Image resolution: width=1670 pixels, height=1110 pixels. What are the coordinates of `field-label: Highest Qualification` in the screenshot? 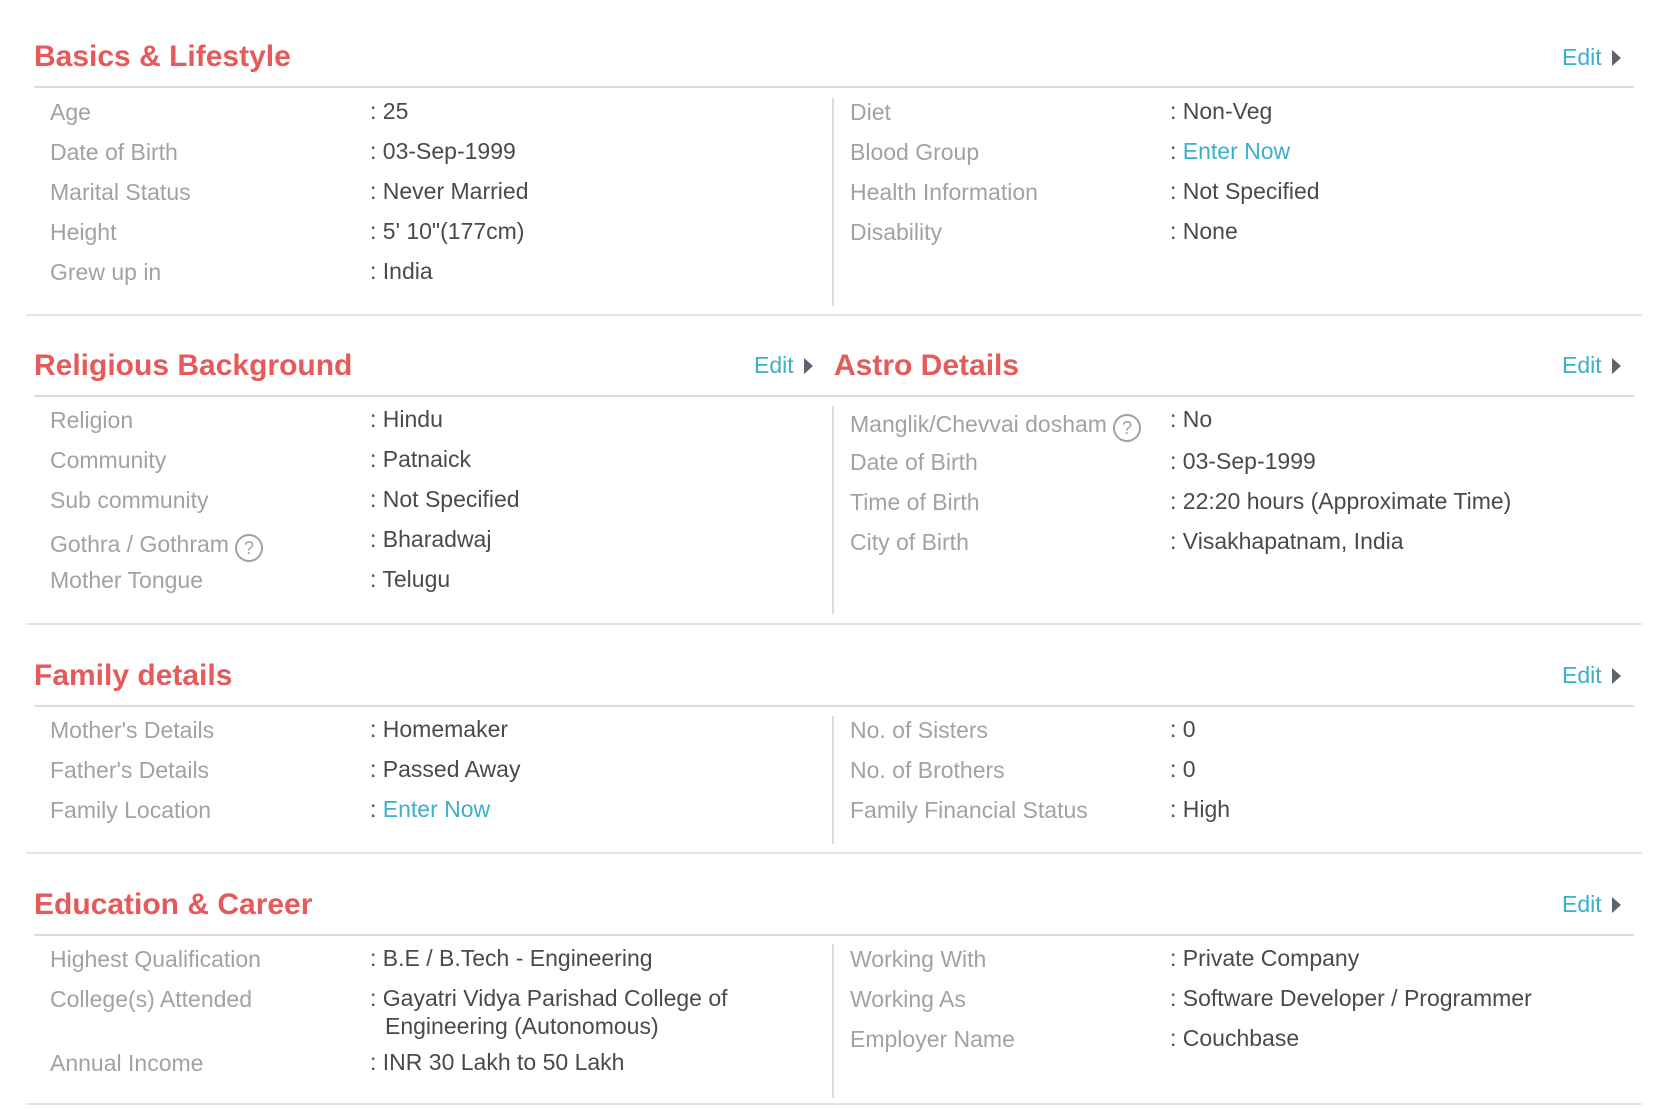 It's located at (155, 959).